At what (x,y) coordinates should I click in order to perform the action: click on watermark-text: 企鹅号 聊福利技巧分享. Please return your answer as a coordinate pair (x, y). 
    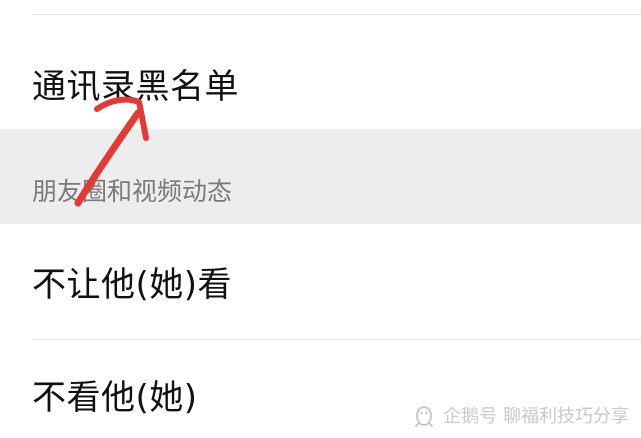
    Looking at the image, I should click on (536, 416).